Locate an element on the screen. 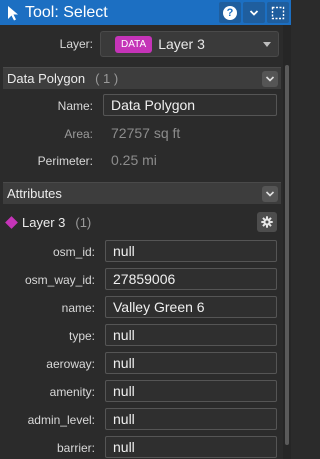 The height and width of the screenshot is (459, 320). attribute-barrier-input: null is located at coordinates (191, 447).